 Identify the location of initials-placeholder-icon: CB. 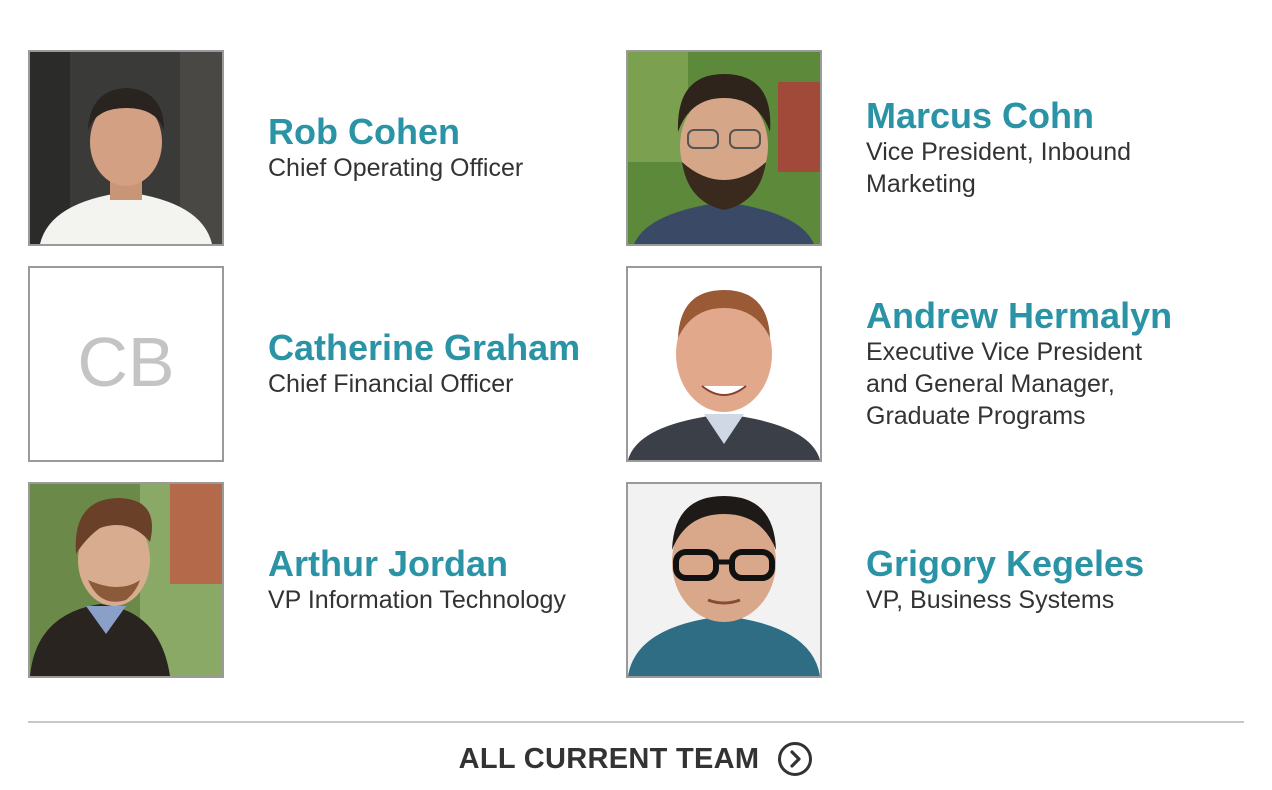
(126, 364).